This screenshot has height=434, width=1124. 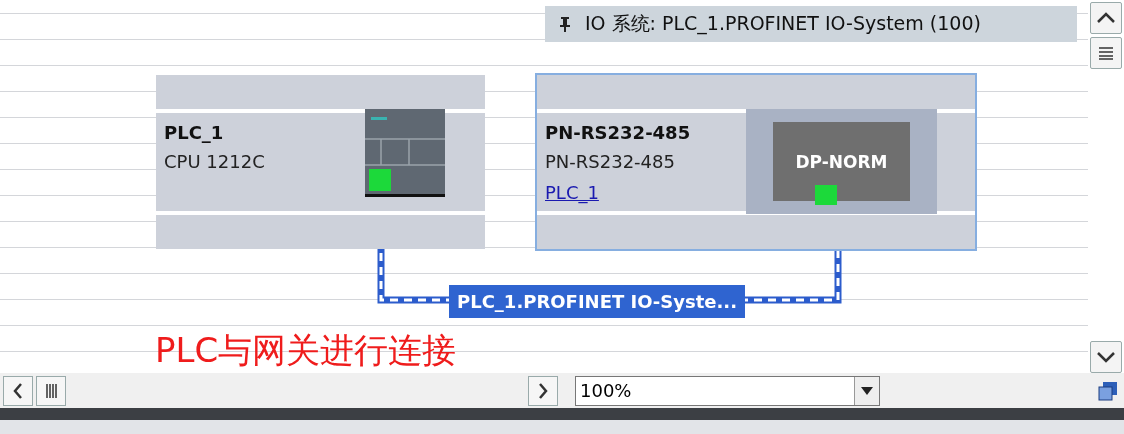 What do you see at coordinates (565, 24) in the screenshot?
I see `pin-icon` at bounding box center [565, 24].